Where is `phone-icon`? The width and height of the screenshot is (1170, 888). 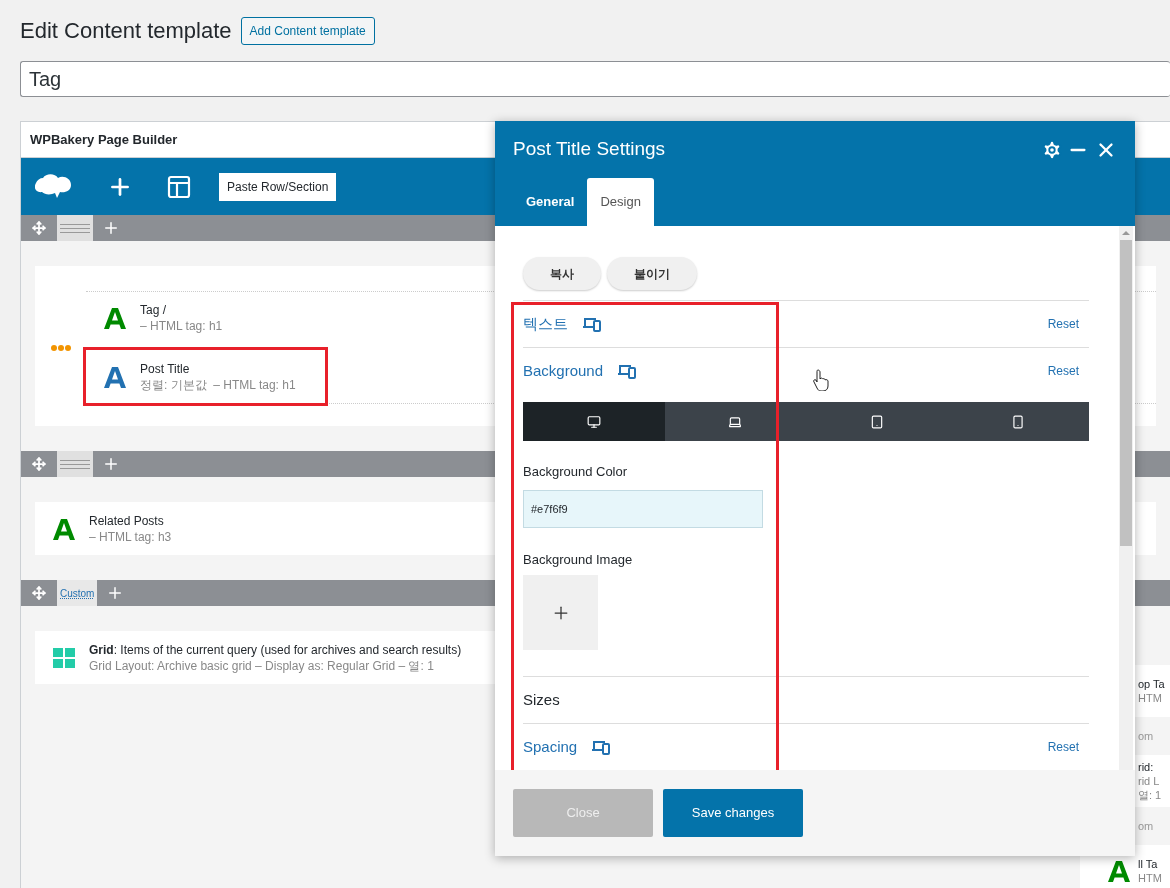
phone-icon is located at coordinates (1018, 421).